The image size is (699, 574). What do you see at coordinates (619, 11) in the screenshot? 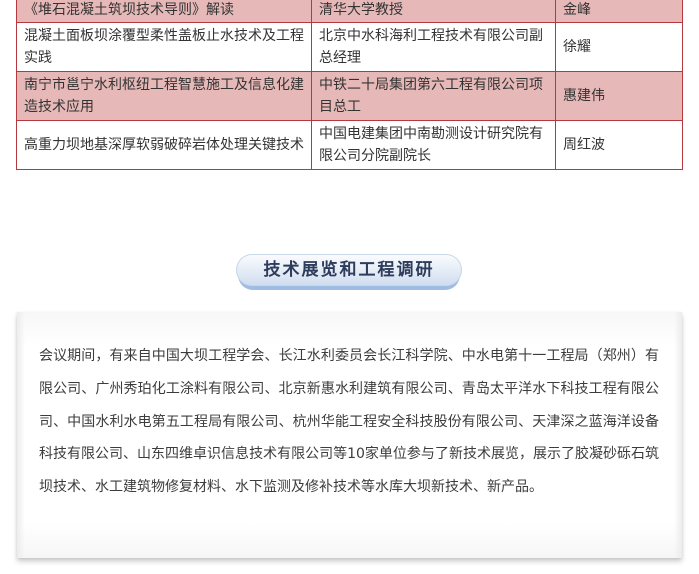
I see `speaker-cell: 金峰` at bounding box center [619, 11].